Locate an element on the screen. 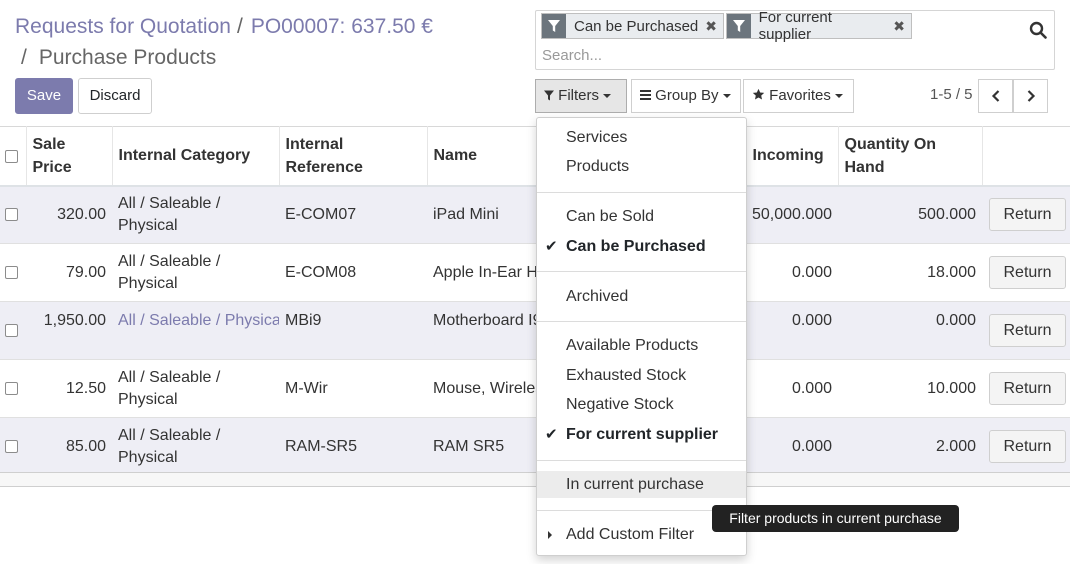 Image resolution: width=1070 pixels, height=564 pixels. star-icon is located at coordinates (758, 94).